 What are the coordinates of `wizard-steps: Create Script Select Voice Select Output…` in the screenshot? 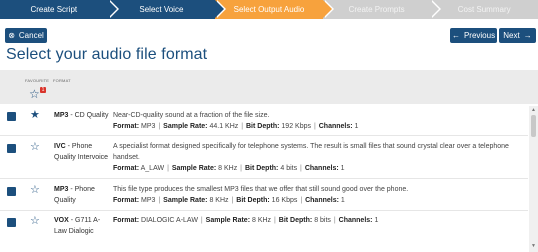 It's located at (269, 9).